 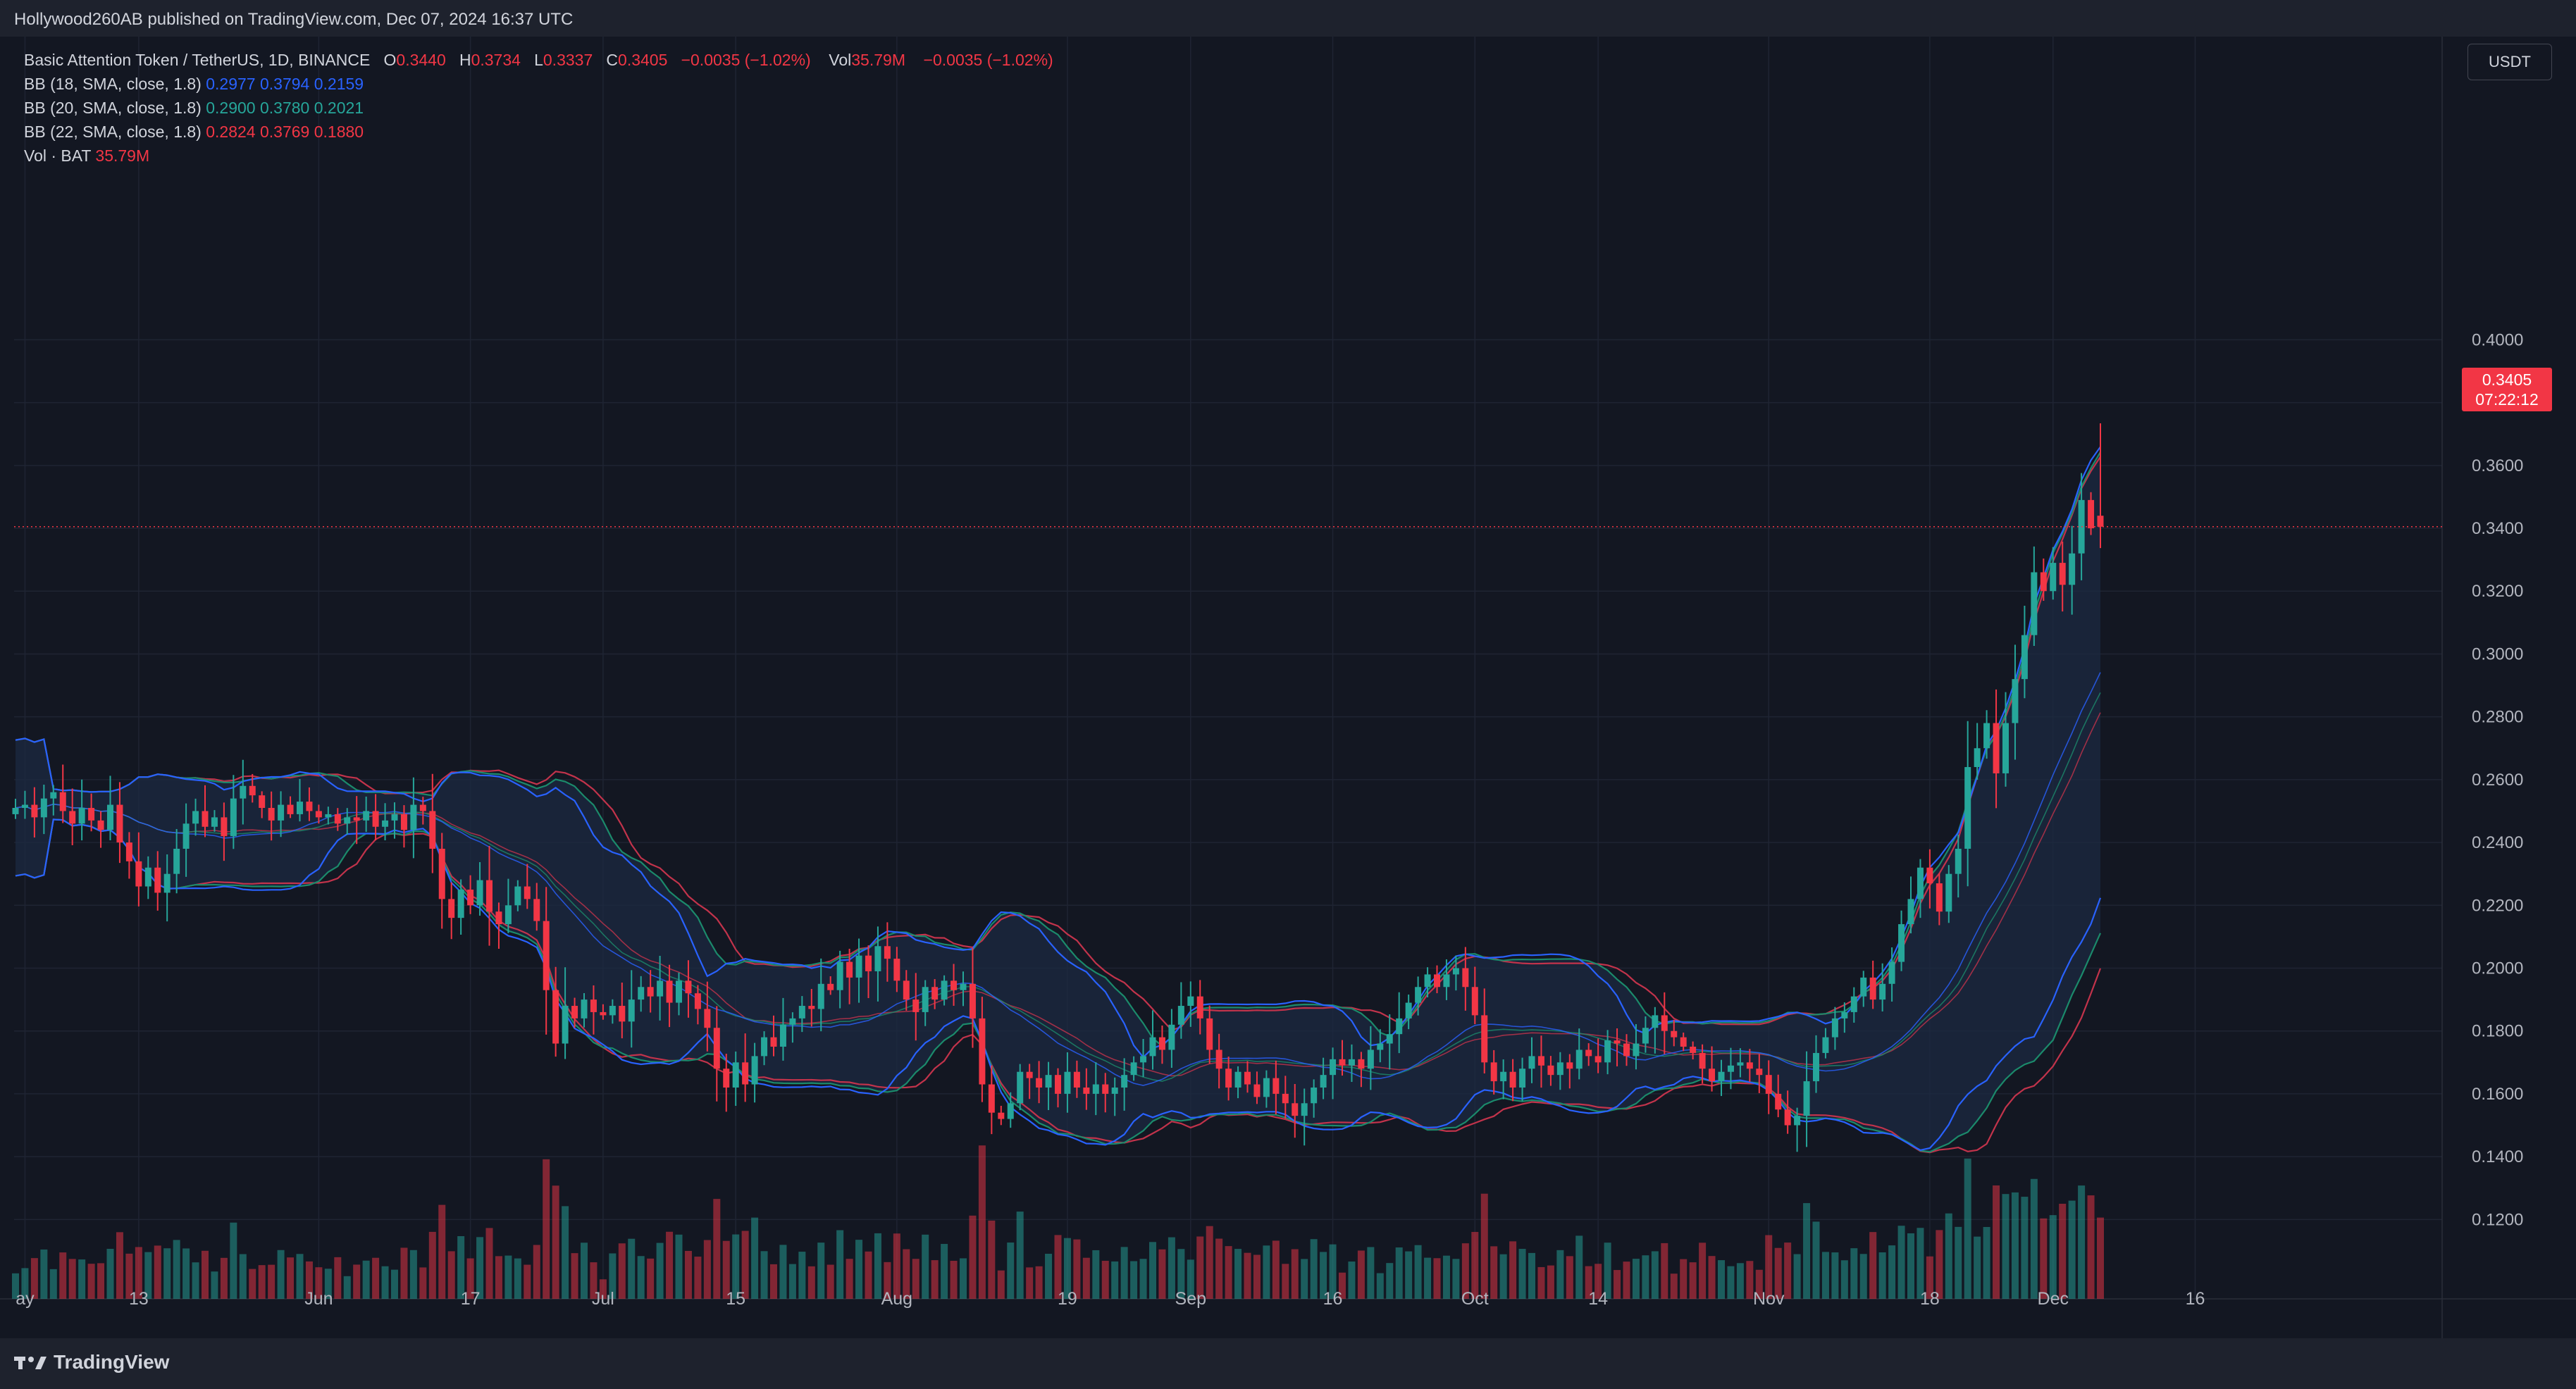 What do you see at coordinates (2497, 339) in the screenshot?
I see `price-tick-0: 0.4000` at bounding box center [2497, 339].